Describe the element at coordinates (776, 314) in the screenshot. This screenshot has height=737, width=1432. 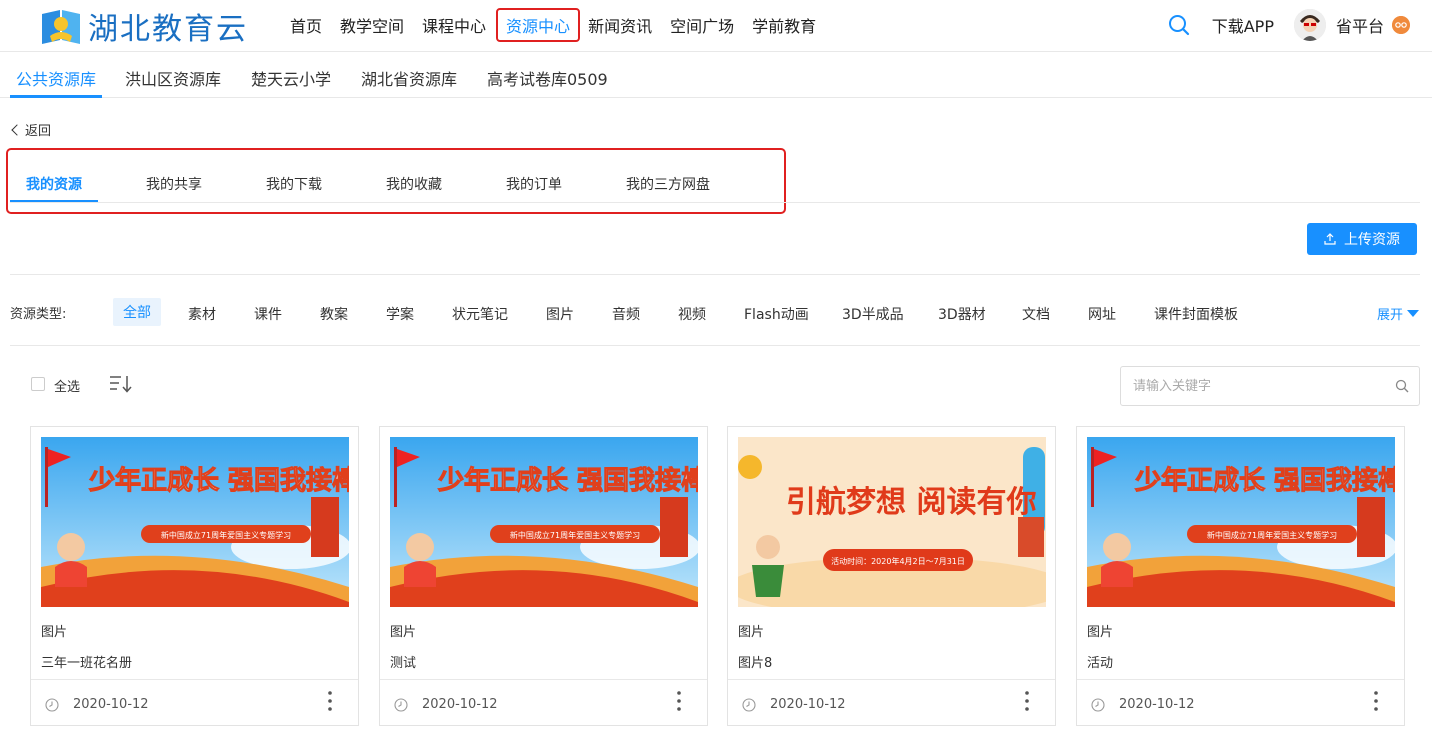
I see `filter-flash: Flash动画` at that location.